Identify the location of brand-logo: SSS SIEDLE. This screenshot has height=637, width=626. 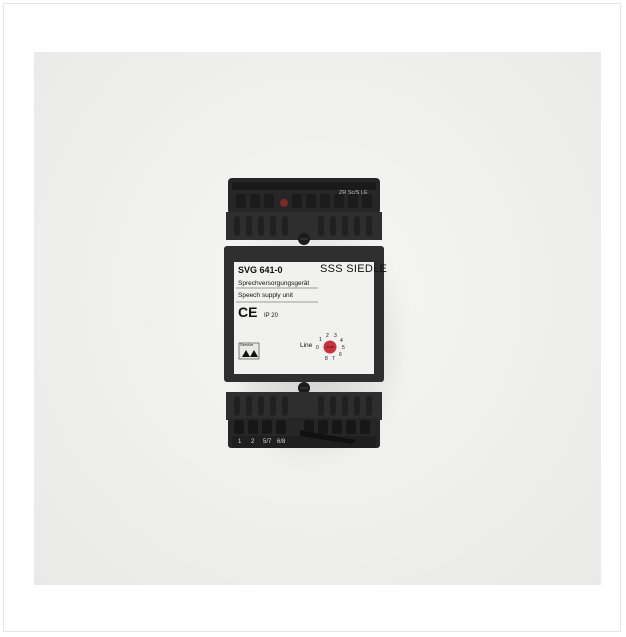
(354, 269).